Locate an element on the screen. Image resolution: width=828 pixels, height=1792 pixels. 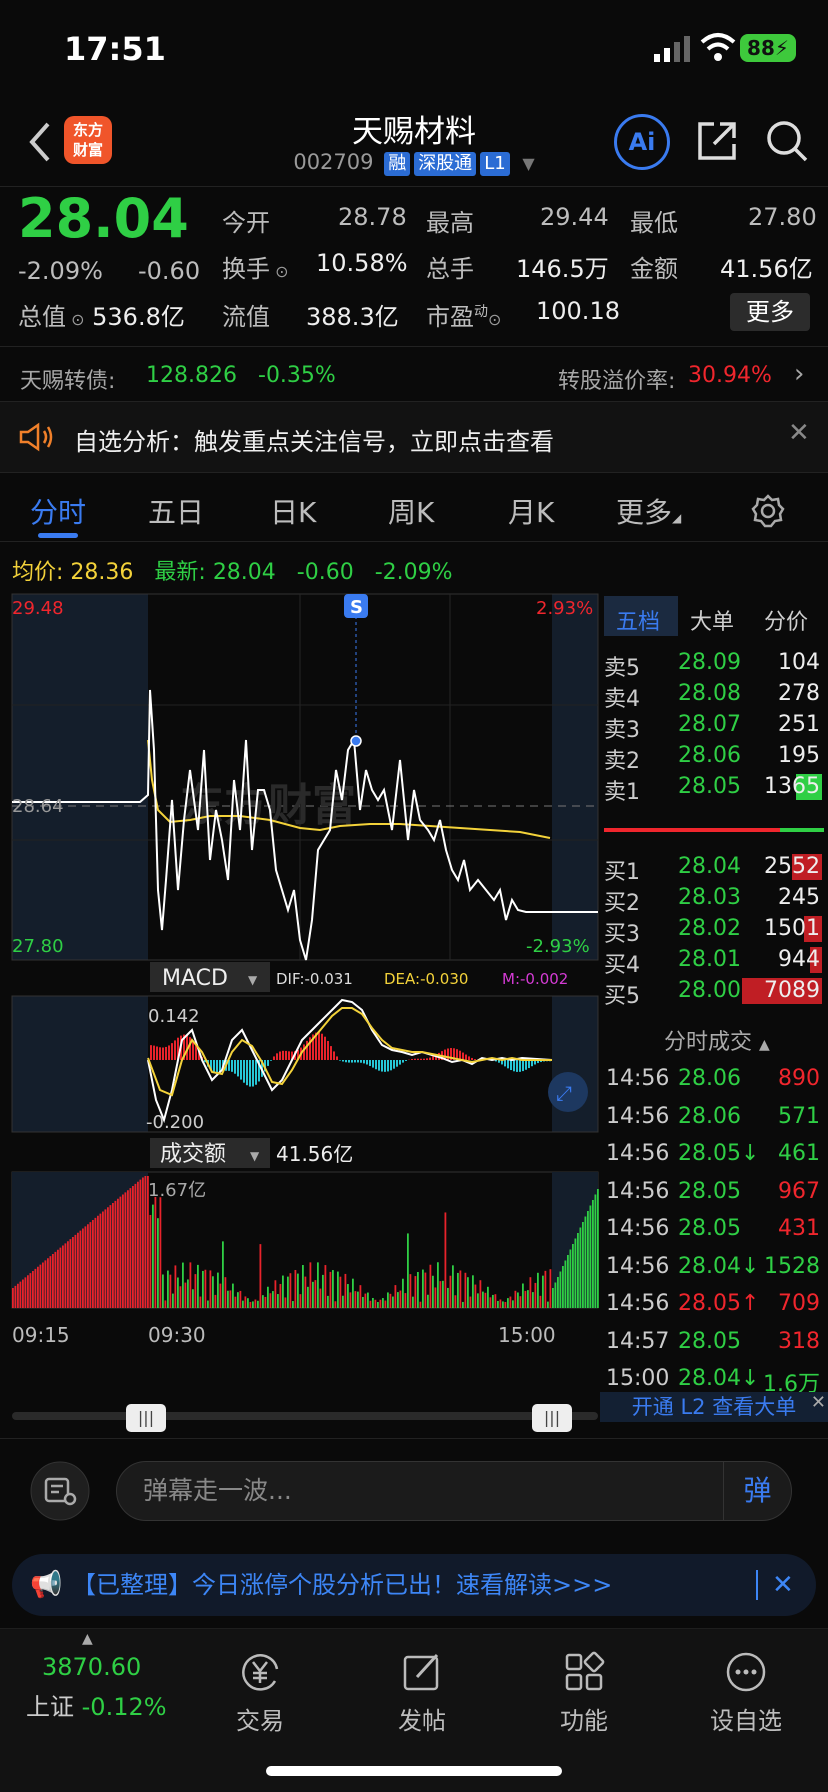
nav-post: 发帖 is located at coordinates (422, 1682).